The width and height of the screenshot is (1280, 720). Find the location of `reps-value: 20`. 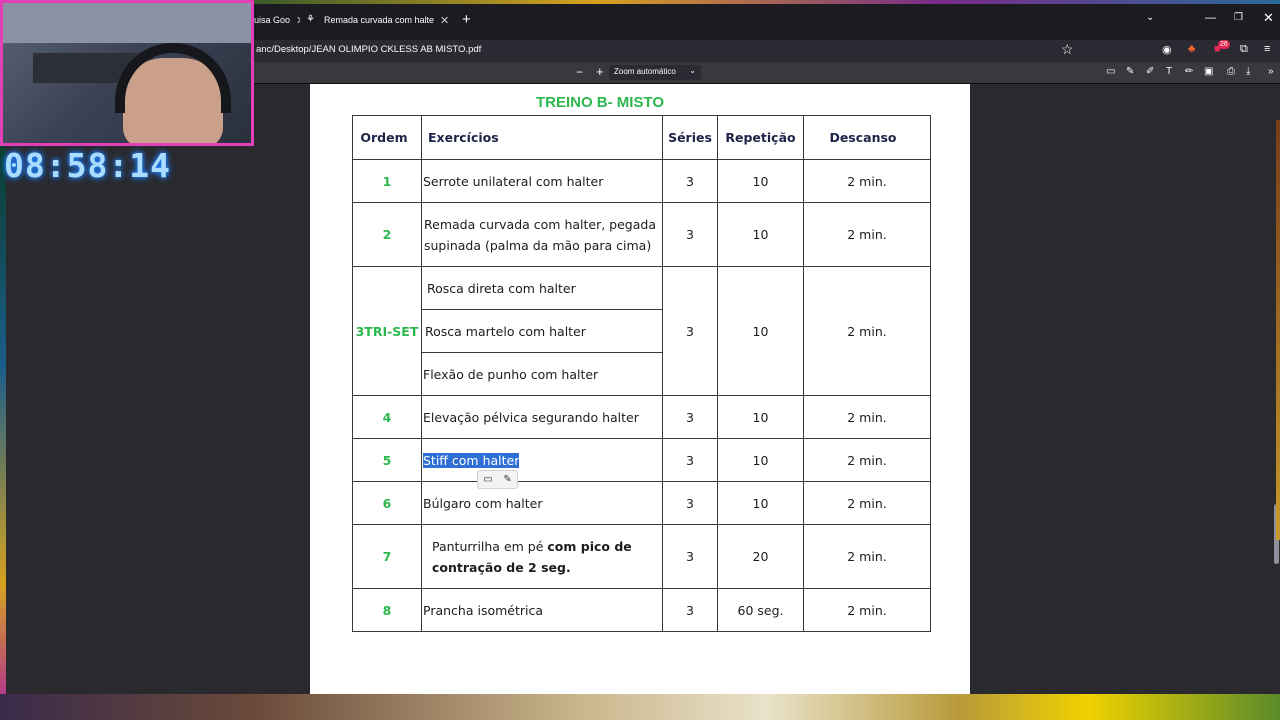

reps-value: 20 is located at coordinates (760, 556).